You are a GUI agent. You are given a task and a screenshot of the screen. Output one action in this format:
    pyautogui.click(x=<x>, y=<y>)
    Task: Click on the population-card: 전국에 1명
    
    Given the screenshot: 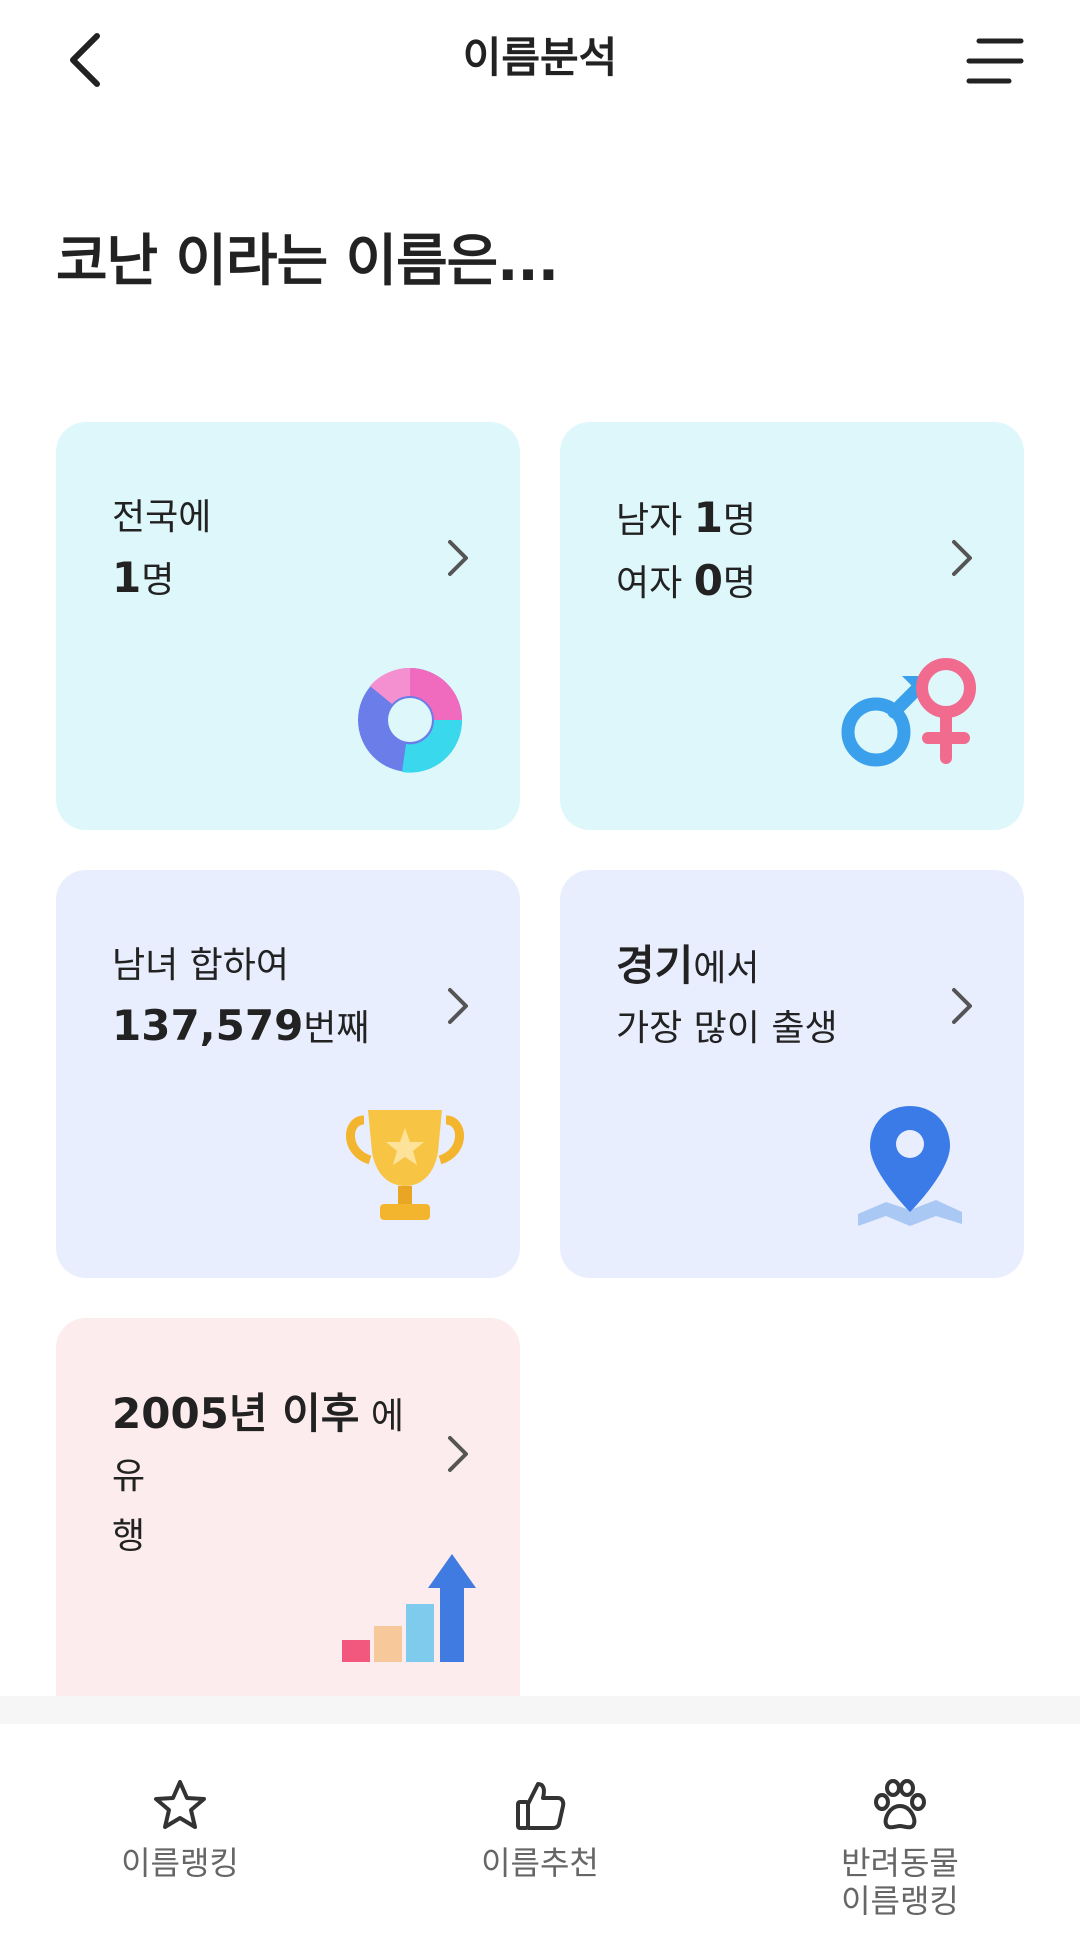 What is the action you would take?
    pyautogui.click(x=288, y=626)
    